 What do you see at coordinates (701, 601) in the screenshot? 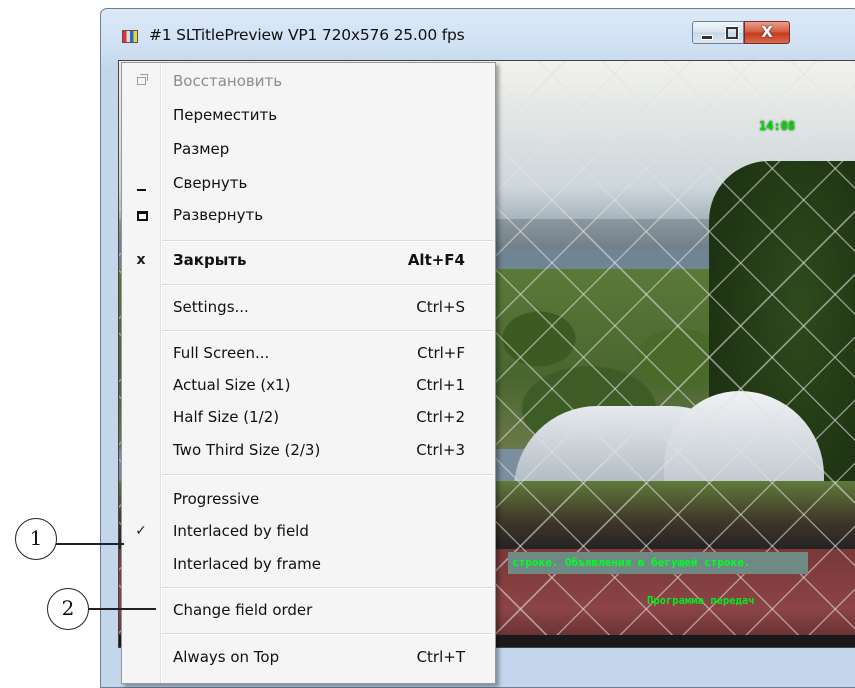
I see `program-title-overlay: Программа передач` at bounding box center [701, 601].